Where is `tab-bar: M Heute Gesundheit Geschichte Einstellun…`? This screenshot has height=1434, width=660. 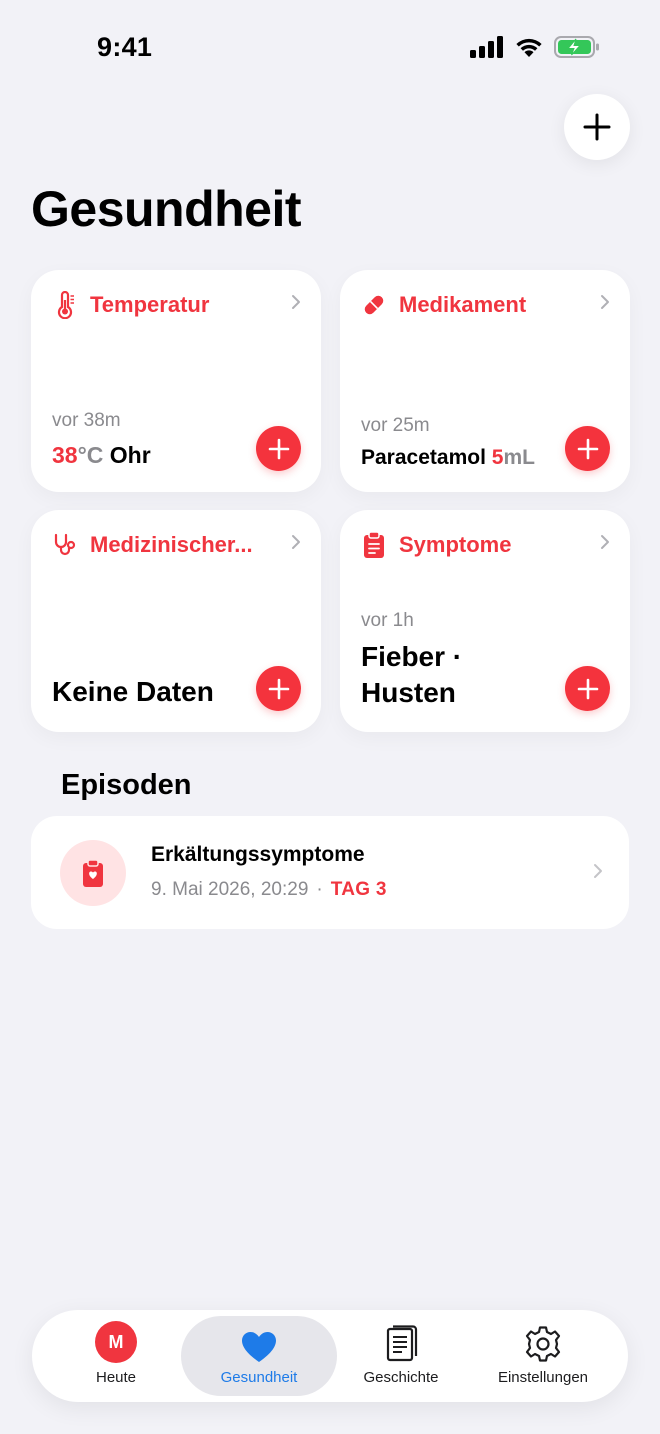
tab-bar: M Heute Gesundheit Geschichte Einstellun… is located at coordinates (330, 1356).